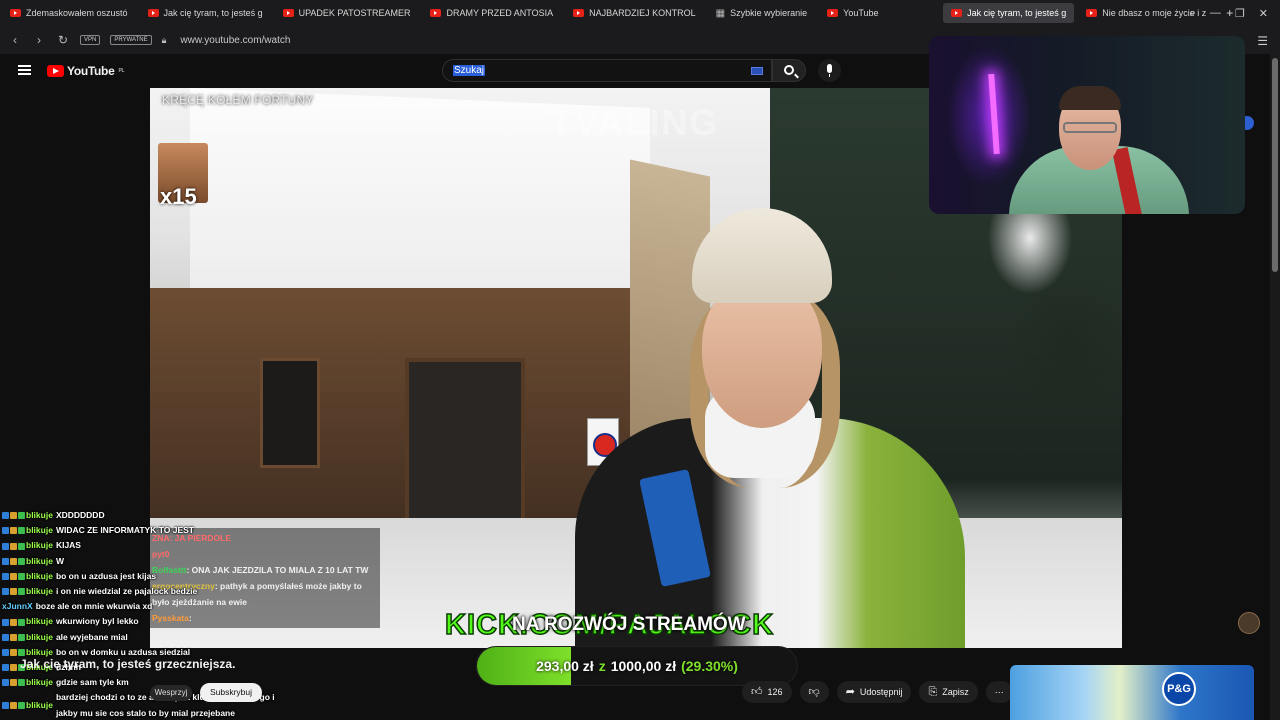 This screenshot has height=720, width=1280. I want to click on search-icon, so click(789, 70).